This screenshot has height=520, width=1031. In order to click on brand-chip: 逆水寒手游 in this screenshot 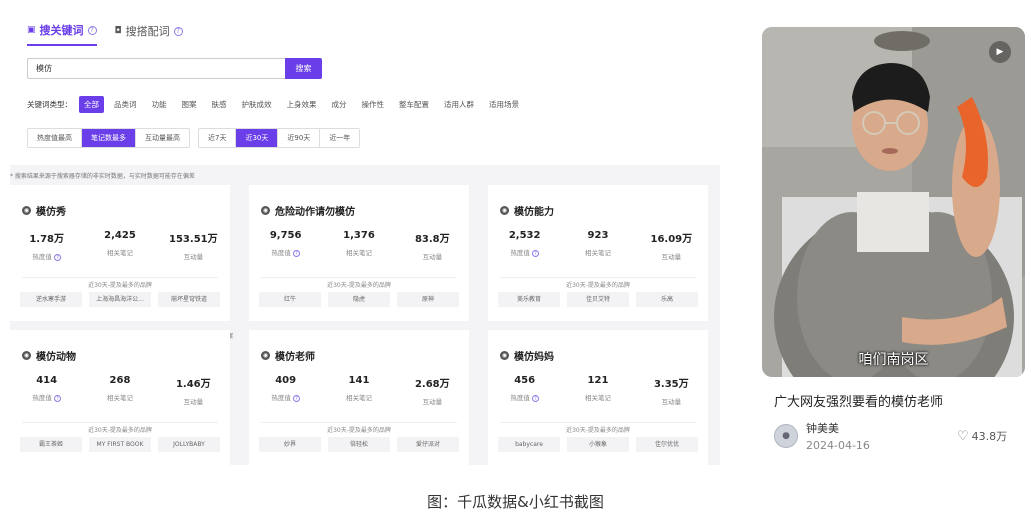, I will do `click(51, 299)`.